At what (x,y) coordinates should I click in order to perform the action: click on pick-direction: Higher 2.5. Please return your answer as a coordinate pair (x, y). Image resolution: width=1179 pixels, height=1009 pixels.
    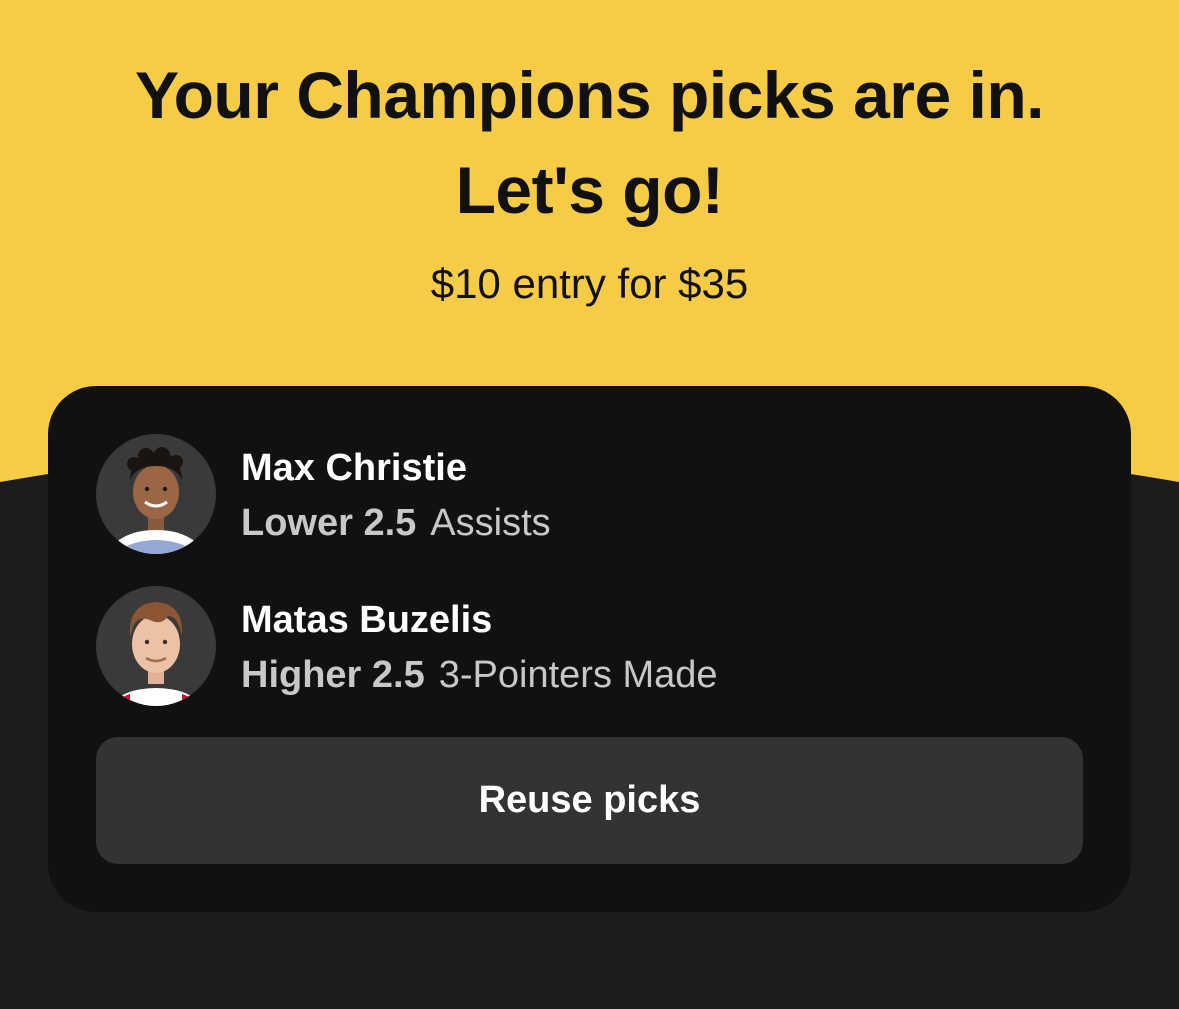
    Looking at the image, I should click on (333, 675).